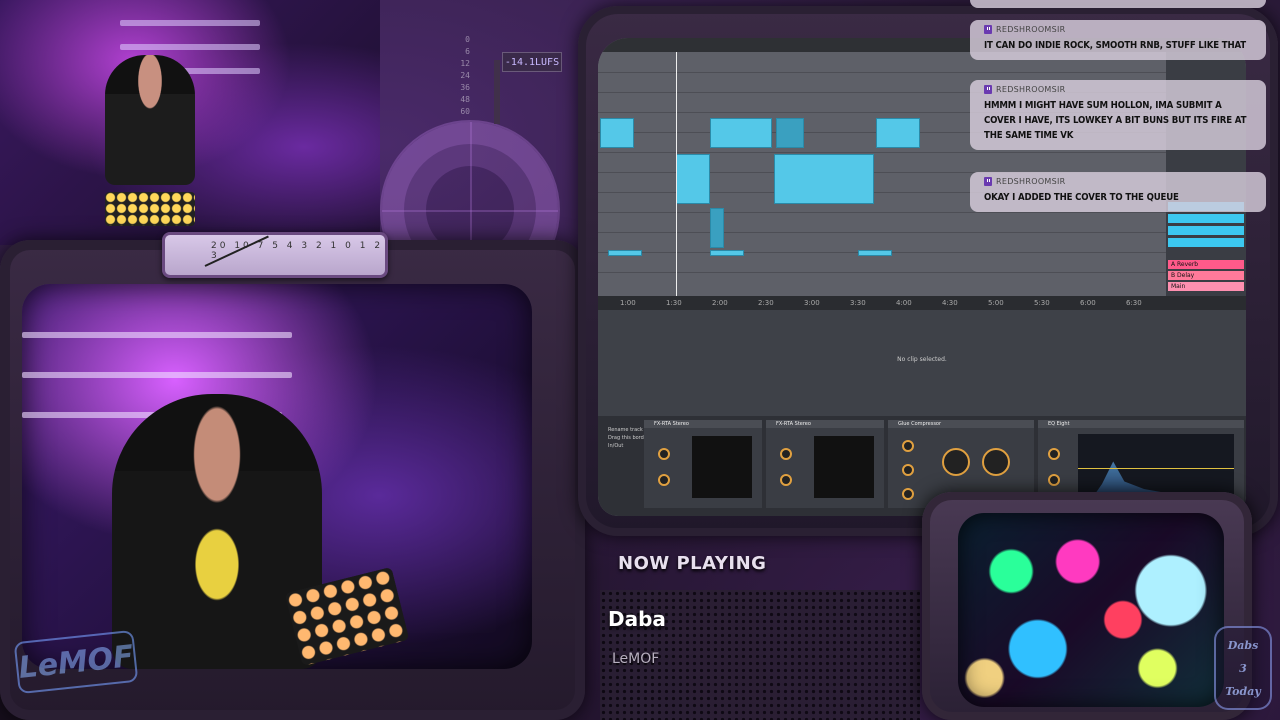  Describe the element at coordinates (465, 63) in the screenshot. I see `meter-tick: 12` at that location.